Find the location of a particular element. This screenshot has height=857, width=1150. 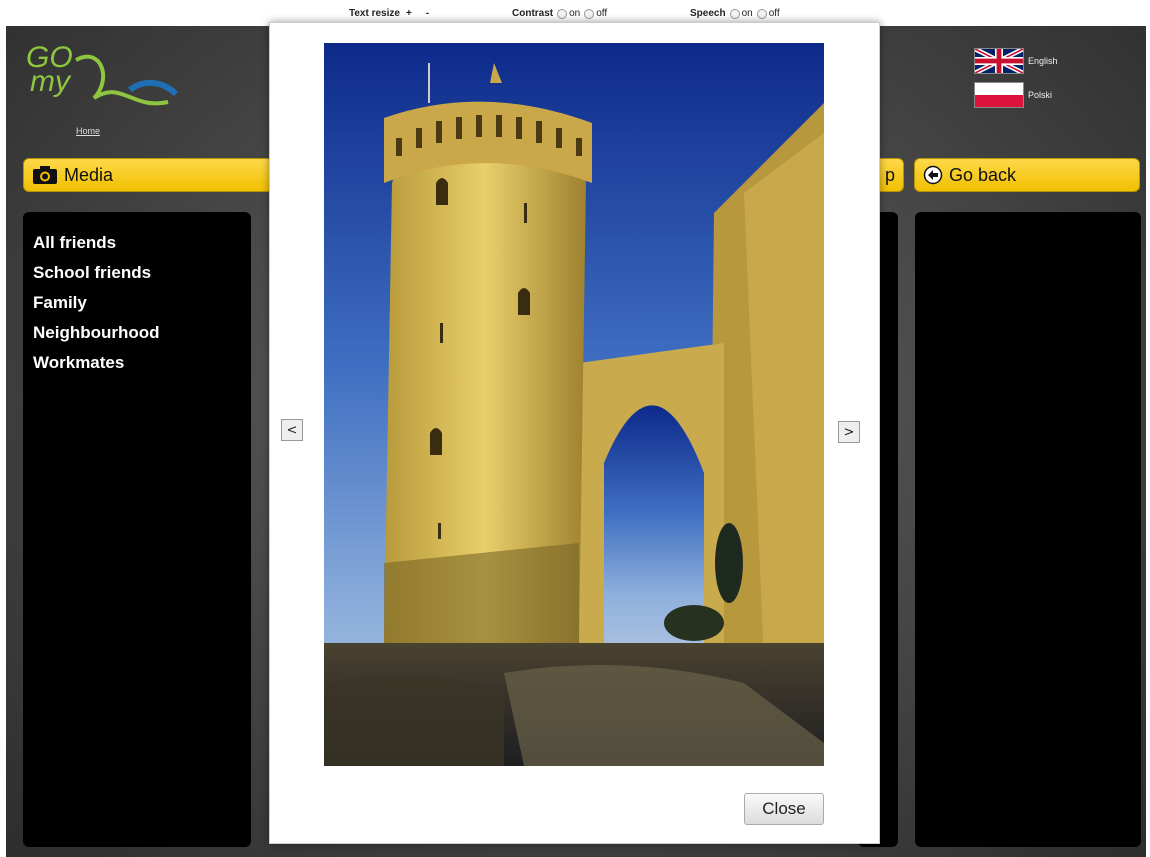

text-resize-control: Text resize + - is located at coordinates (390, 13).